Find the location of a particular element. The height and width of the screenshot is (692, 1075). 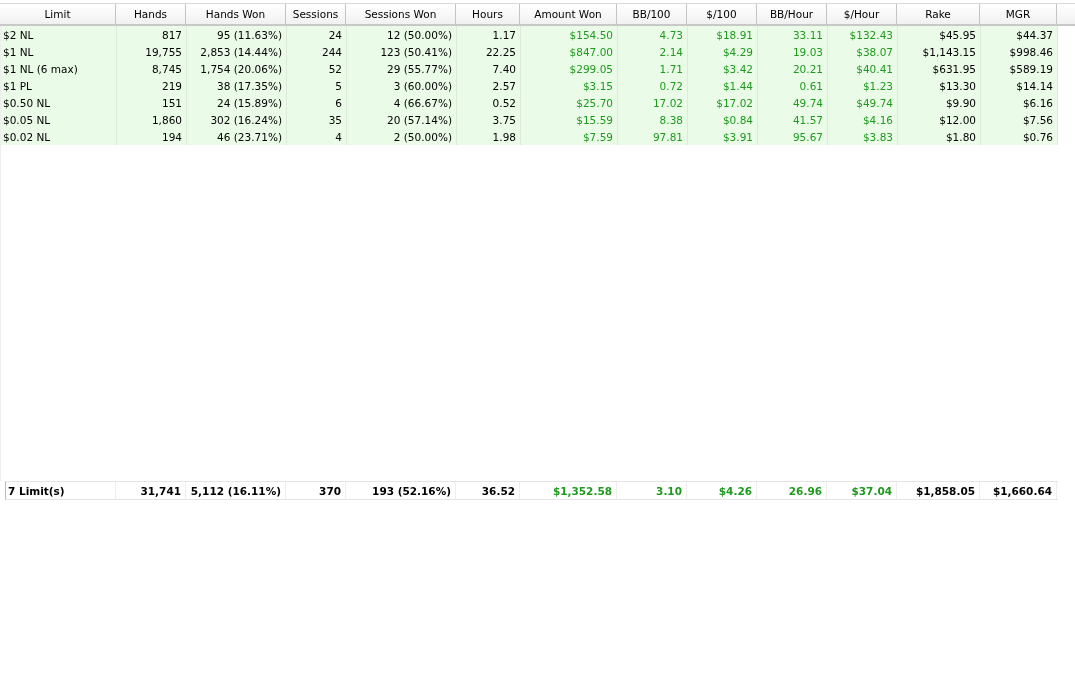

column-header: Hands Won is located at coordinates (236, 14).